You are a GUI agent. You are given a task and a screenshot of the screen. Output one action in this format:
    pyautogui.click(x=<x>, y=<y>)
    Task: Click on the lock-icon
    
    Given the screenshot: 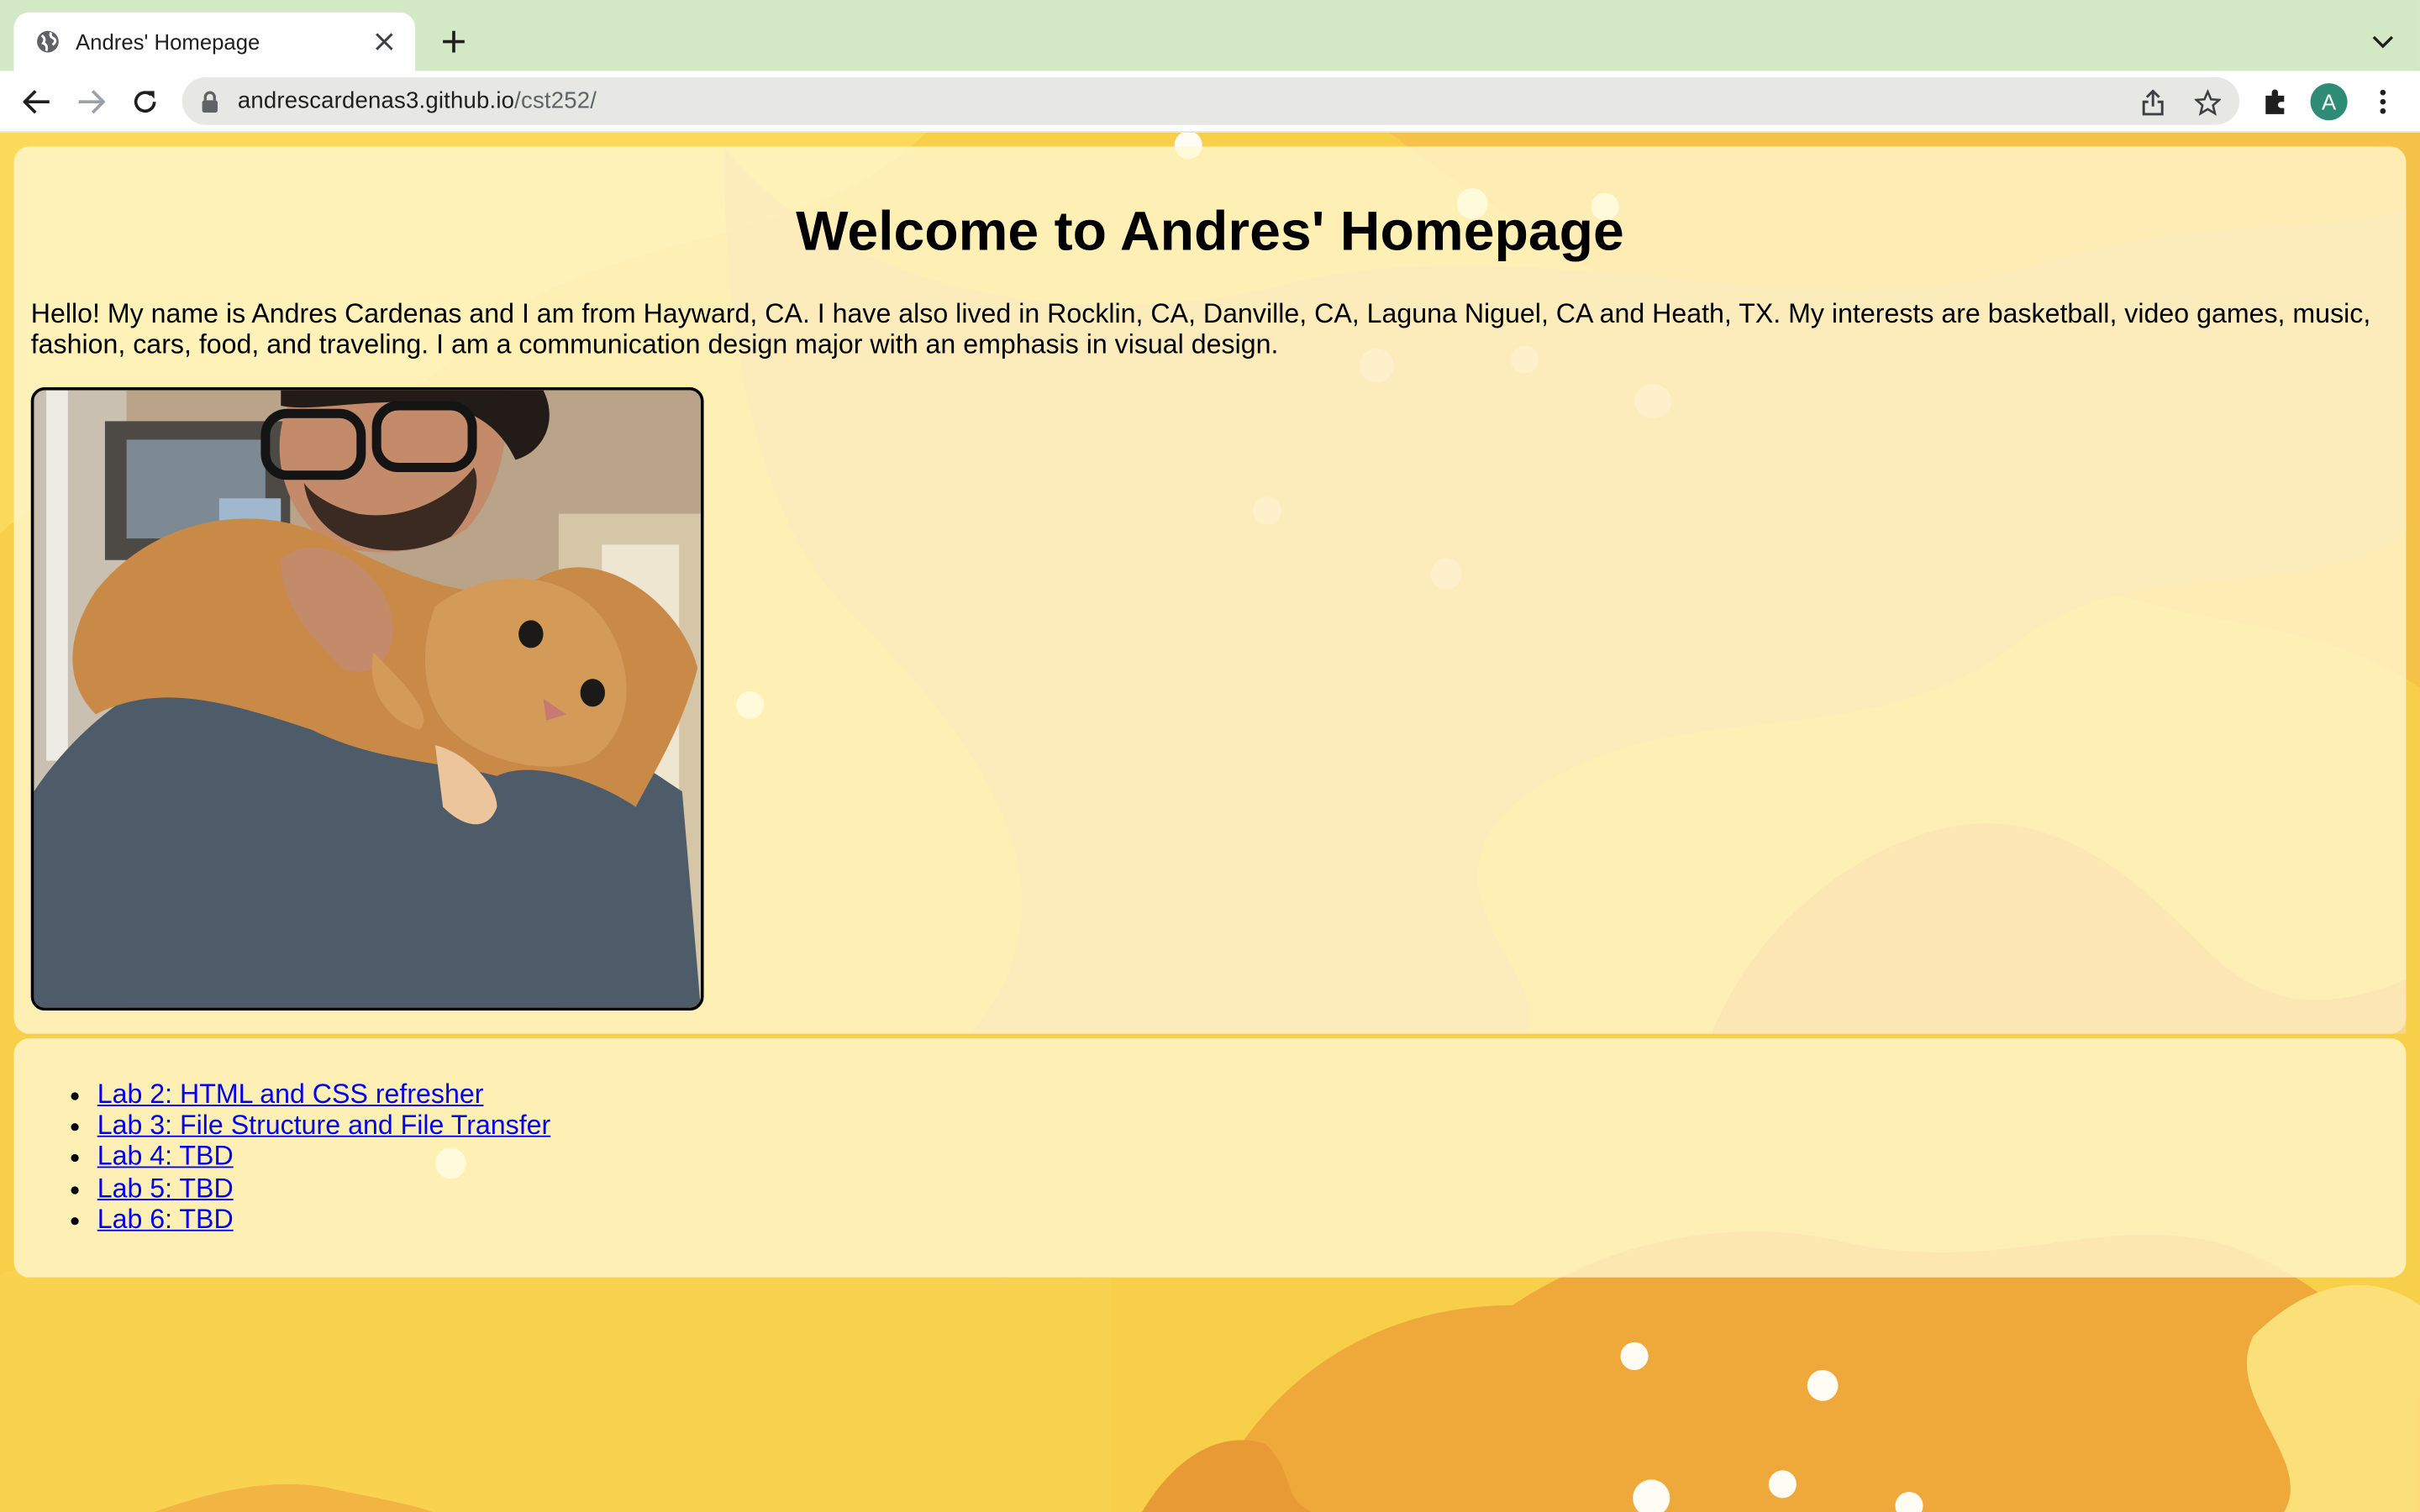 What is the action you would take?
    pyautogui.click(x=212, y=101)
    